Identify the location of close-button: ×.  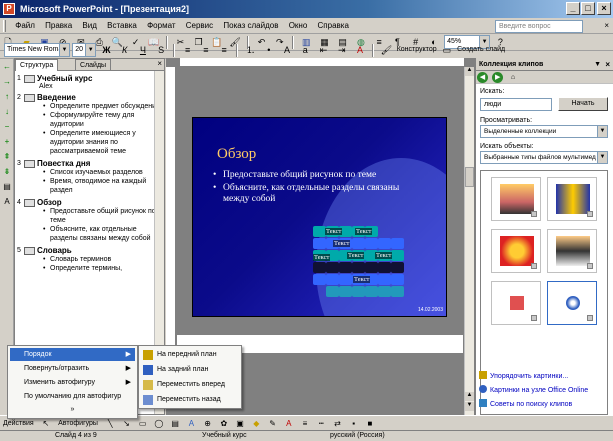
(604, 8).